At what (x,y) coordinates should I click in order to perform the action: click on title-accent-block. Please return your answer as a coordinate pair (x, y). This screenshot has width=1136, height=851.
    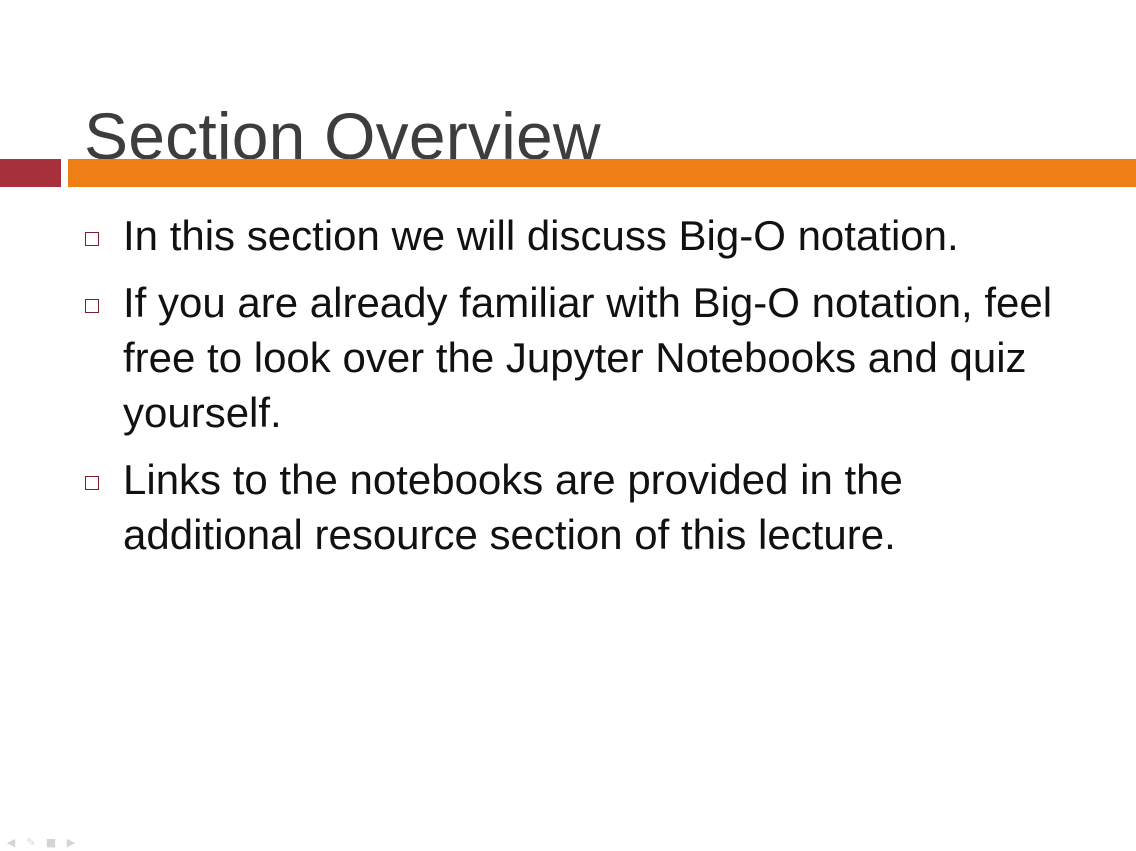
    Looking at the image, I should click on (30, 173).